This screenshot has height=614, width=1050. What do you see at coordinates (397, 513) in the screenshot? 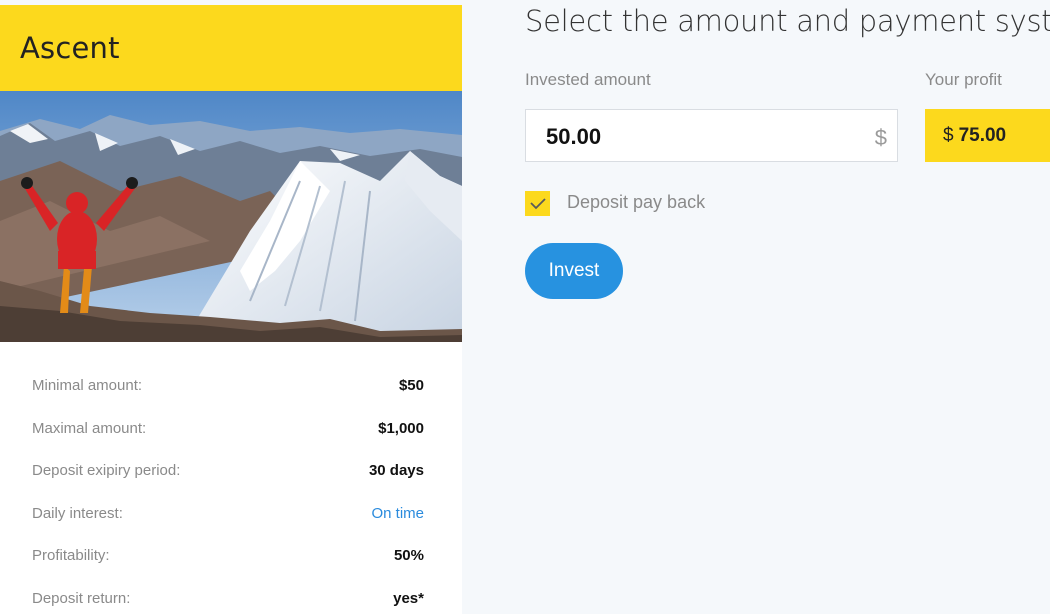
I see `detail-value: On time` at bounding box center [397, 513].